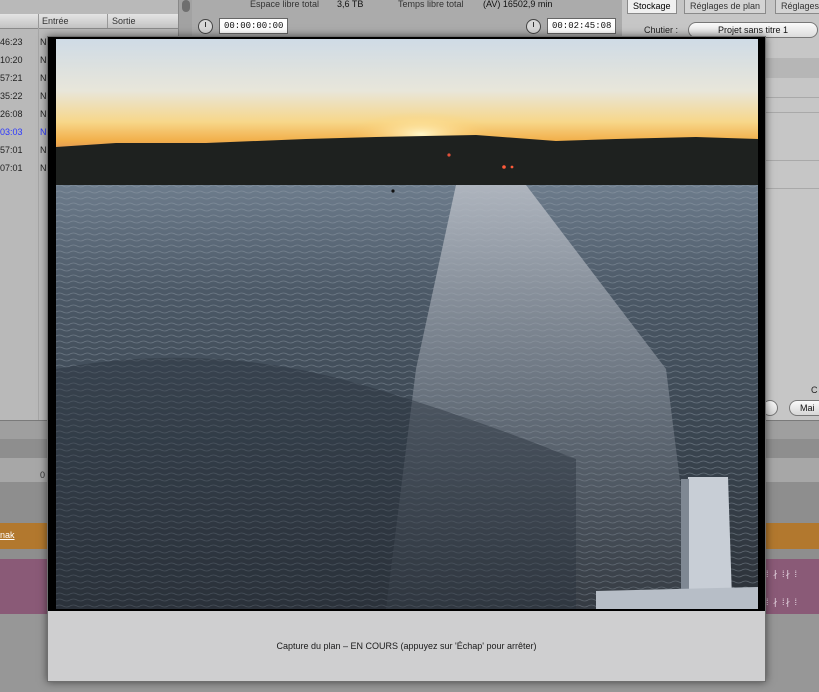  Describe the element at coordinates (652, 7) in the screenshot. I see `tab-stockage: Stockage` at that location.